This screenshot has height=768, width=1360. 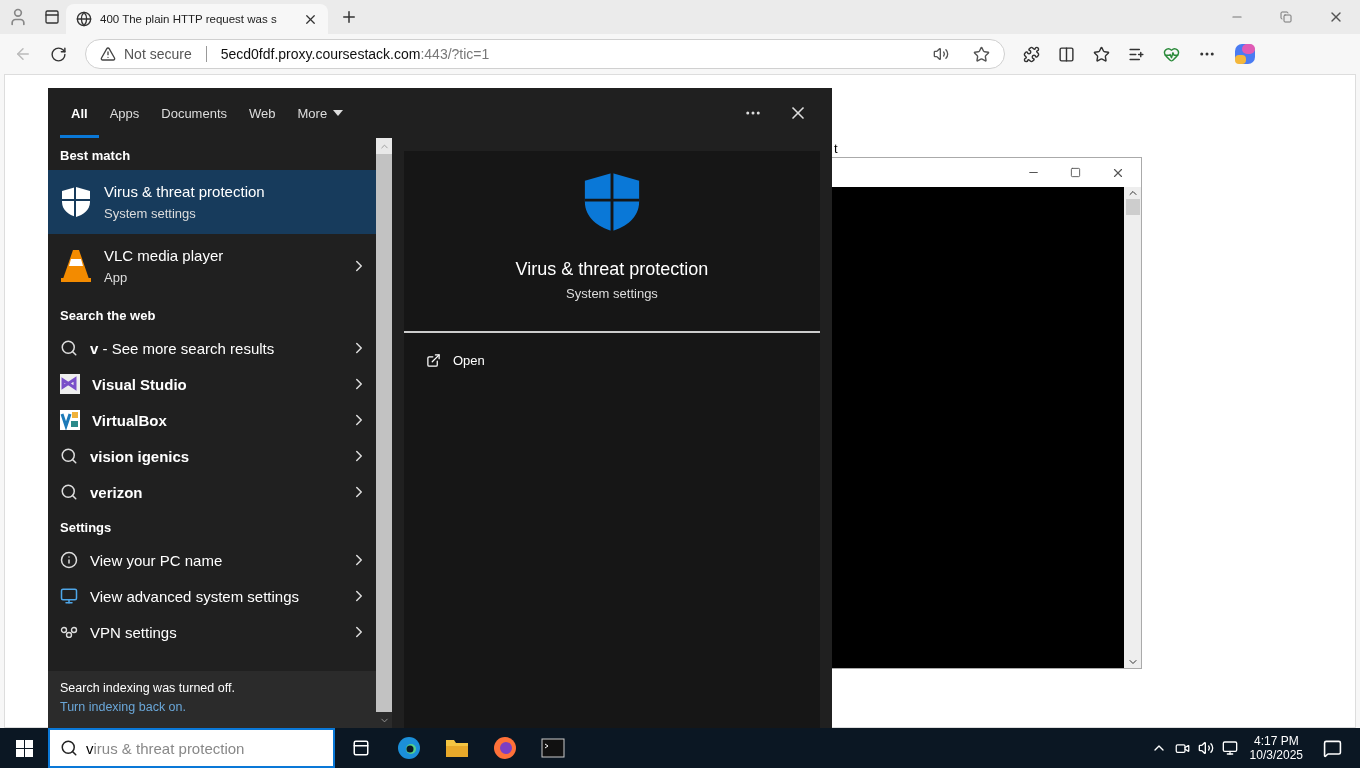 What do you see at coordinates (130, 420) in the screenshot?
I see `result-title: VirtualBox` at bounding box center [130, 420].